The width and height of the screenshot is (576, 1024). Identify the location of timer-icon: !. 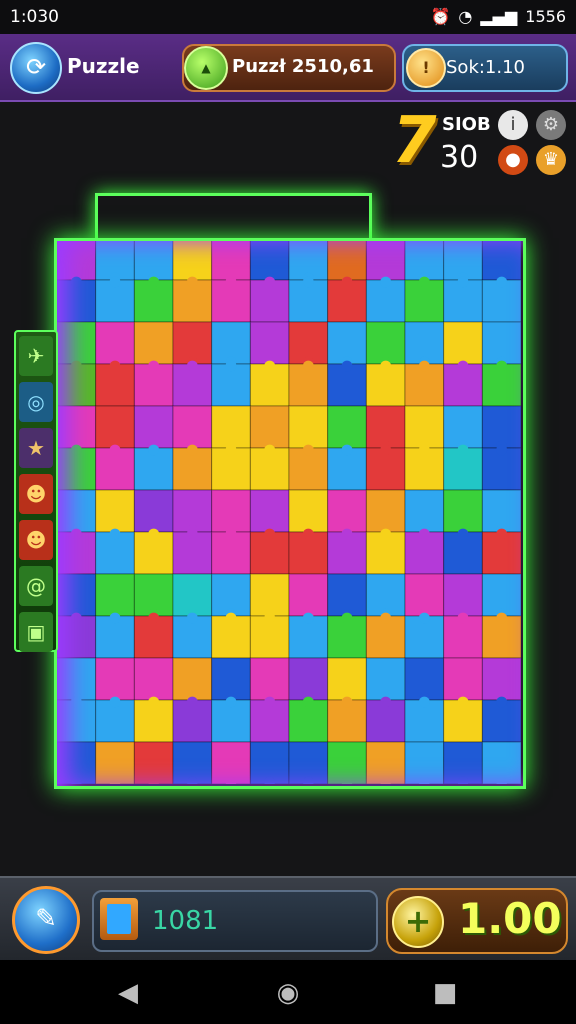
(426, 68).